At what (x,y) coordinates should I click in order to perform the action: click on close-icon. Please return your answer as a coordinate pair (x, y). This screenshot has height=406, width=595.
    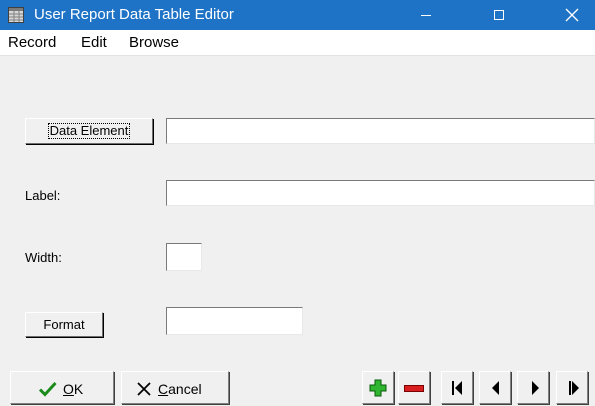
    Looking at the image, I should click on (572, 15).